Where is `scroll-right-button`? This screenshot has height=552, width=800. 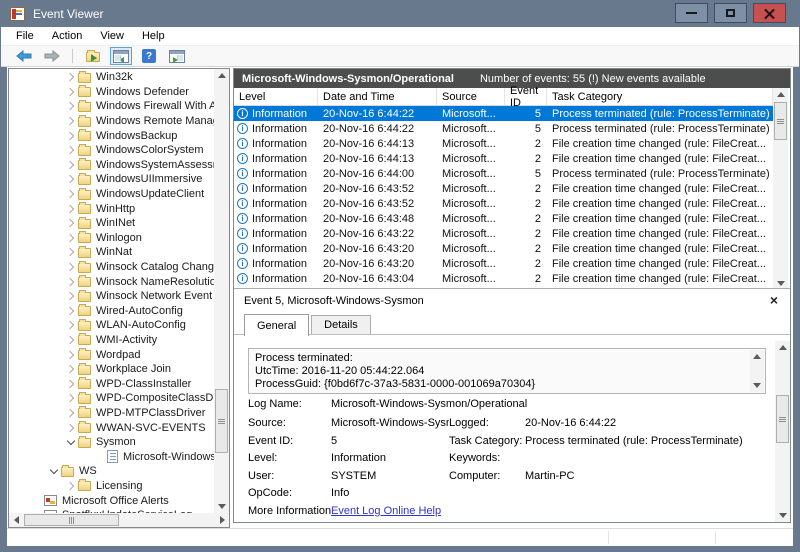
scroll-right-button is located at coordinates (222, 520).